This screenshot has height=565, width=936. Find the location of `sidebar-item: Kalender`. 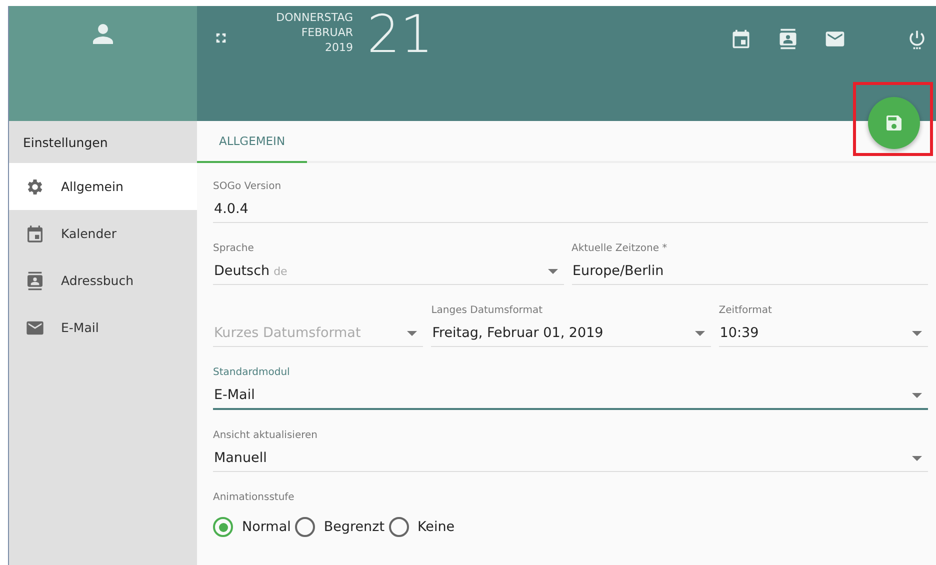

sidebar-item: Kalender is located at coordinates (103, 233).